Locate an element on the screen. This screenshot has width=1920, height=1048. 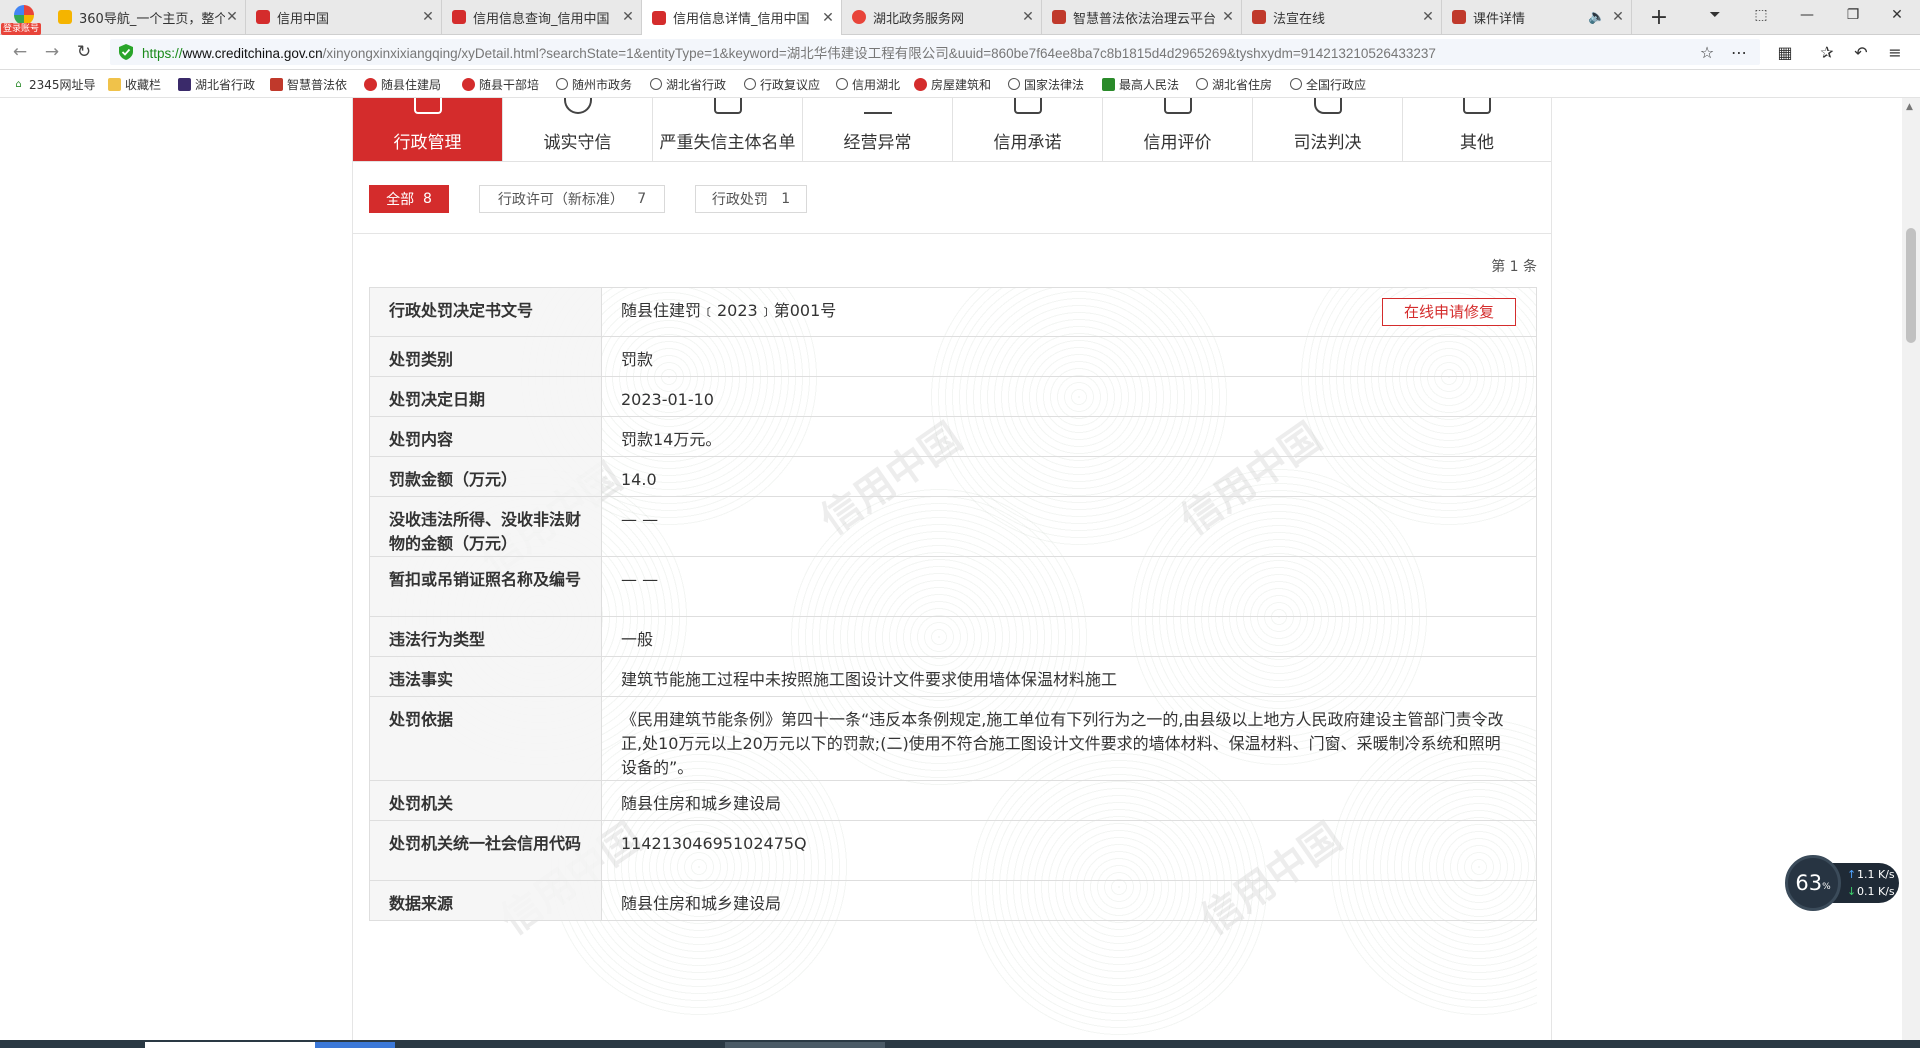
browser-tab: 智慧普法依法治理云平台 ✕ is located at coordinates (1142, 17).